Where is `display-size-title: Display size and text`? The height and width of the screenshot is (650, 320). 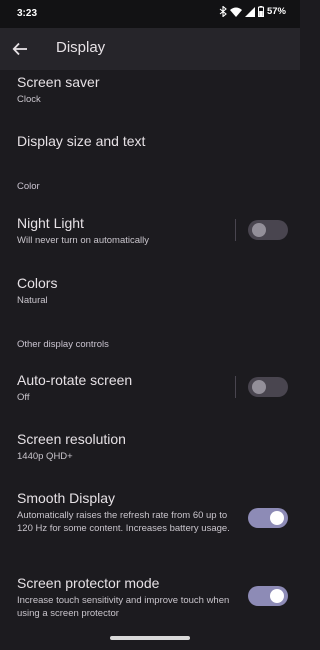 display-size-title: Display size and text is located at coordinates (81, 141).